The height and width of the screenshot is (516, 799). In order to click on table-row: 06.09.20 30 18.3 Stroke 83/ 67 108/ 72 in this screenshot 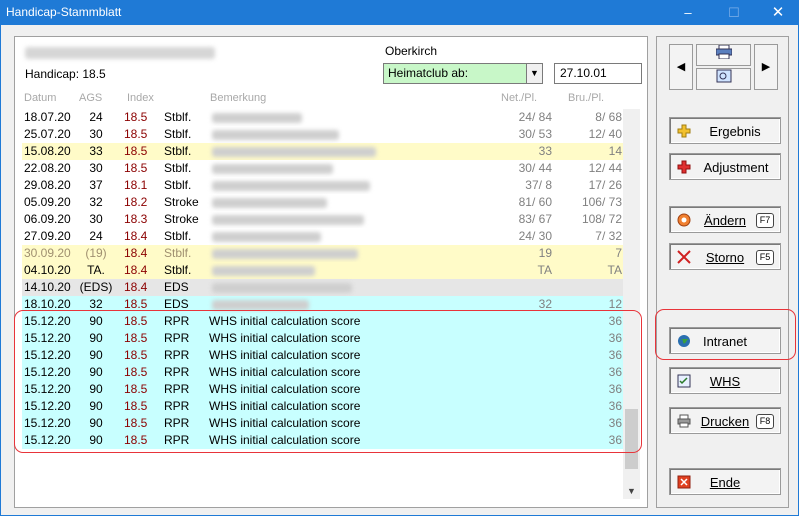, I will do `click(322, 219)`.